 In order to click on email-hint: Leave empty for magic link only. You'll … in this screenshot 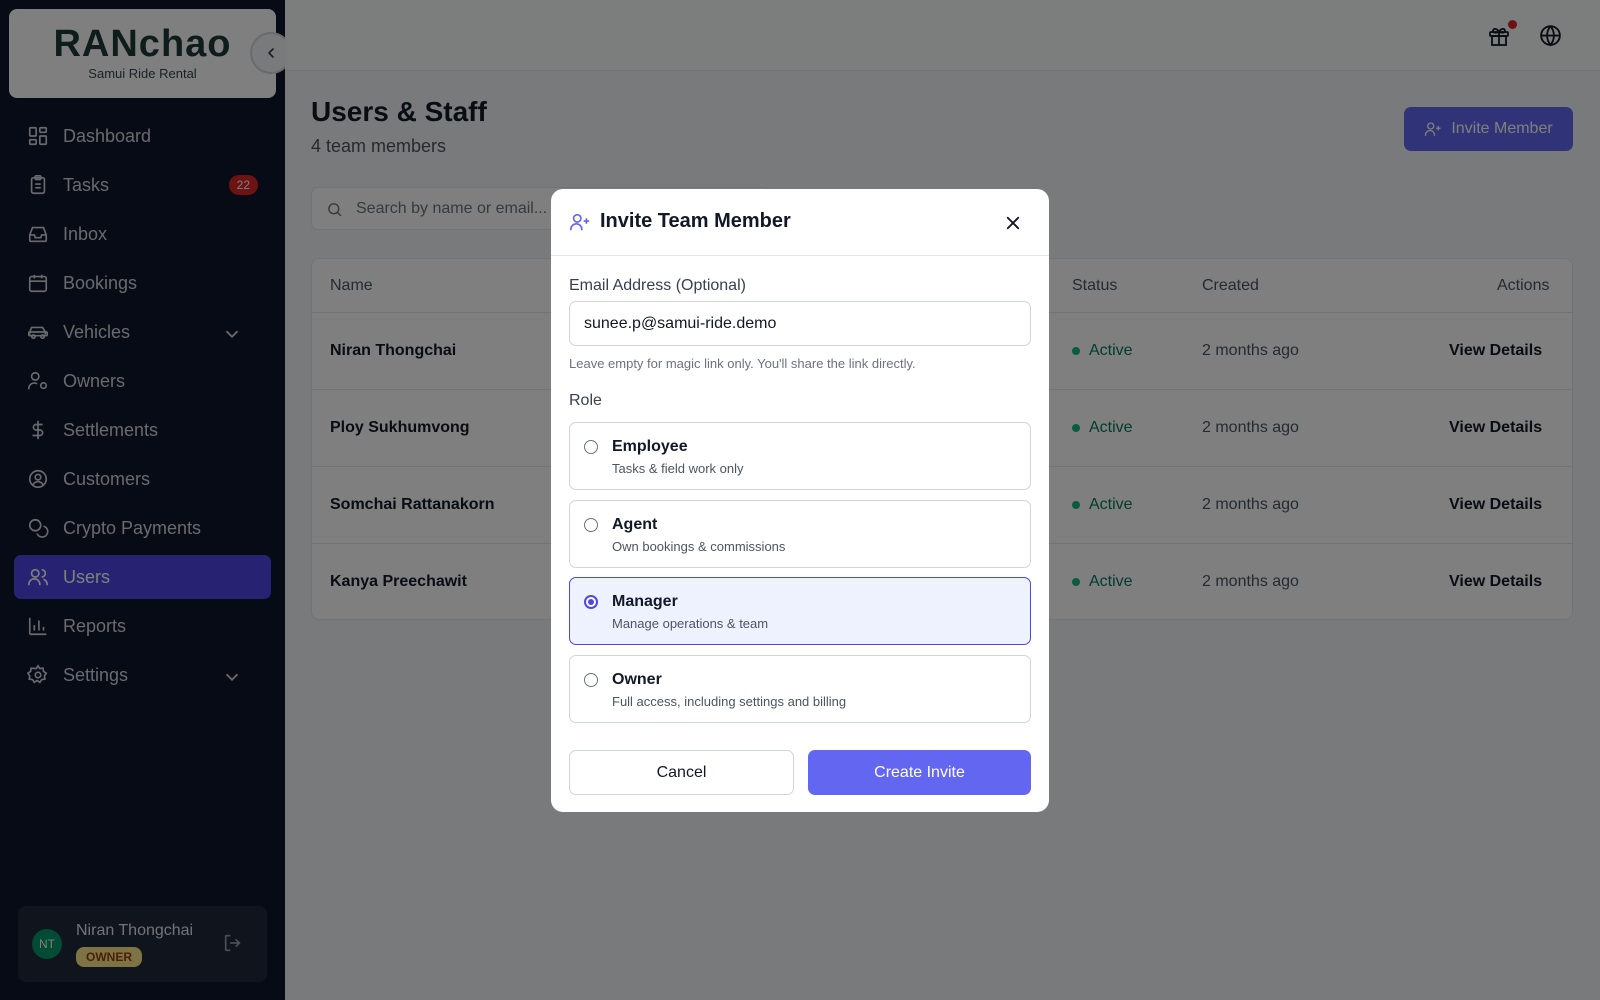, I will do `click(742, 363)`.